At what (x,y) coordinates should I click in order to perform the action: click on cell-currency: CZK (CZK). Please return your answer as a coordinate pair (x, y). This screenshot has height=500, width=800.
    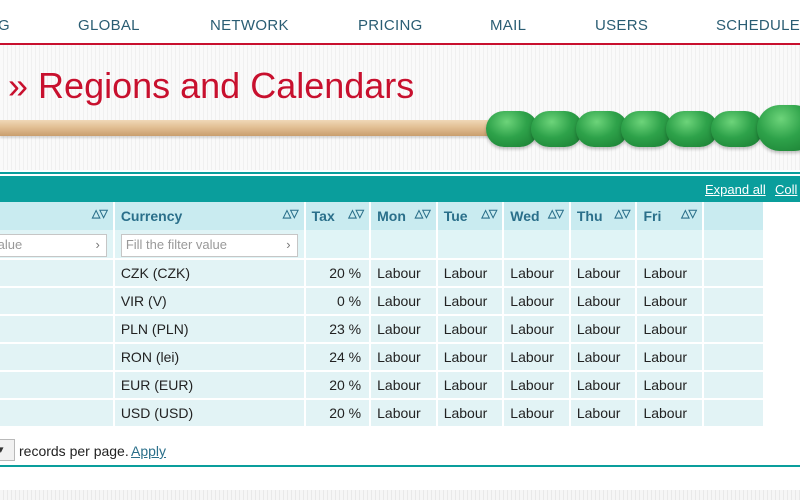
    Looking at the image, I should click on (210, 274).